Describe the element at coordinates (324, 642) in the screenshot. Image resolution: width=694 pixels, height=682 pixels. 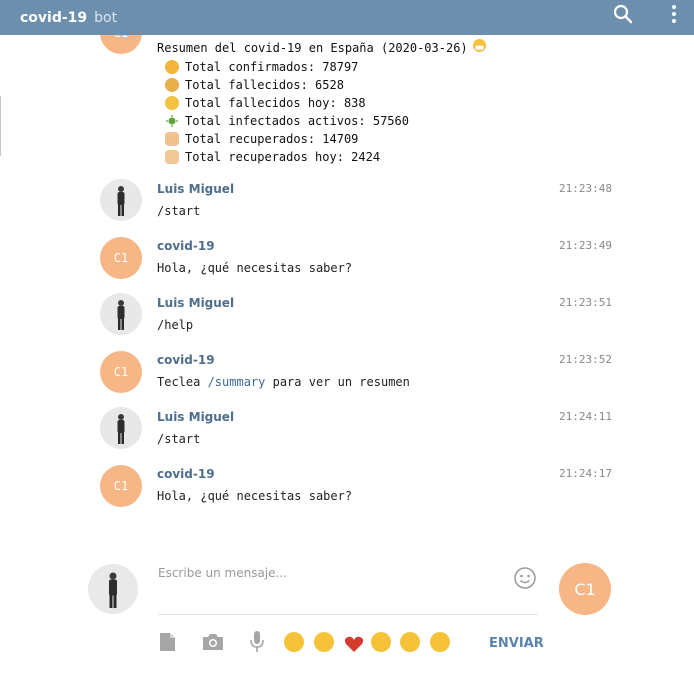
I see `kissing-face-icon` at that location.